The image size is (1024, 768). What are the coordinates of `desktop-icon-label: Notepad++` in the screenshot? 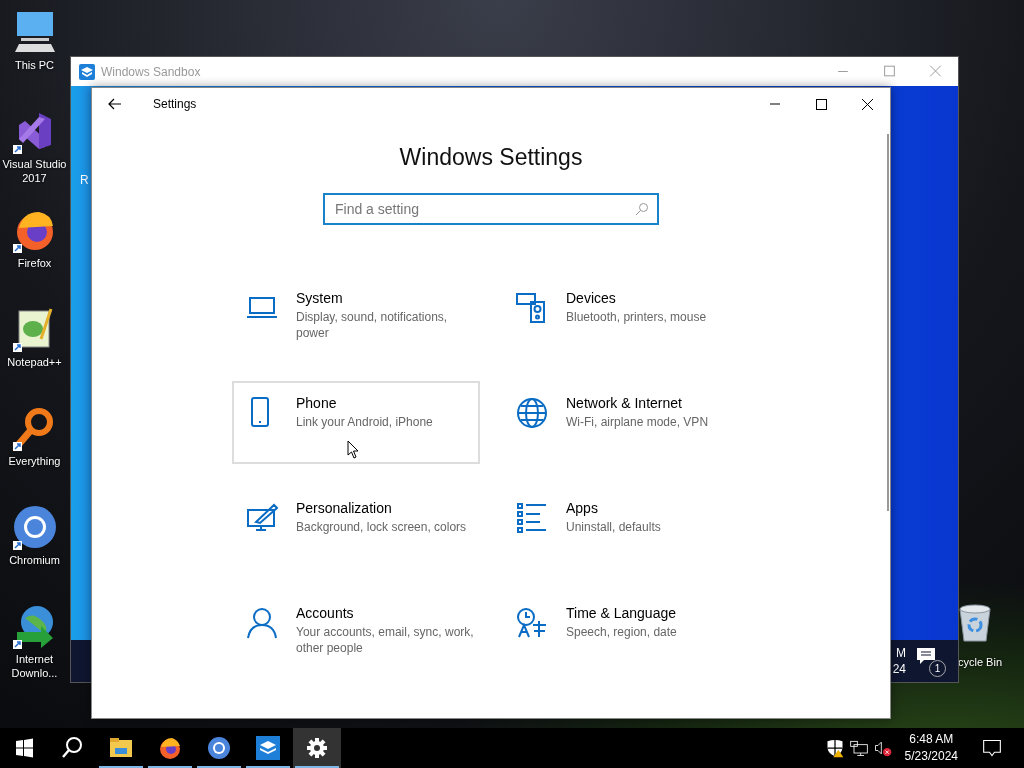 It's located at (34, 362).